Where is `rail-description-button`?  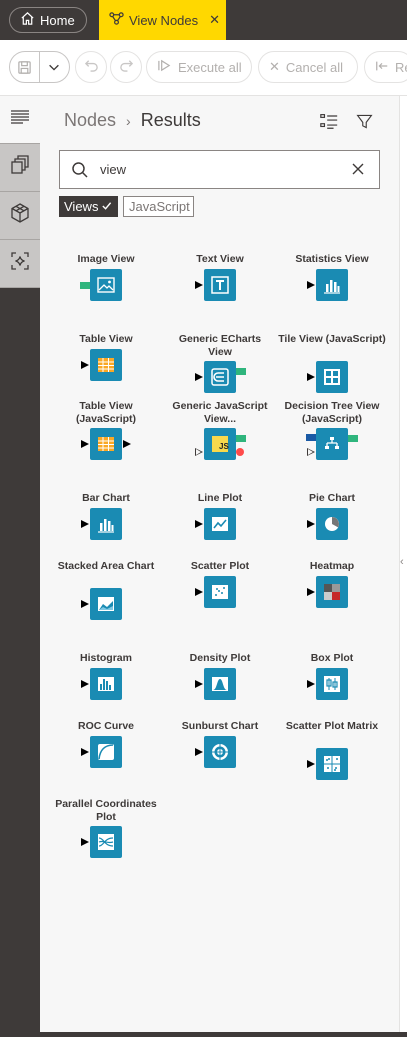
rail-description-button is located at coordinates (20, 120).